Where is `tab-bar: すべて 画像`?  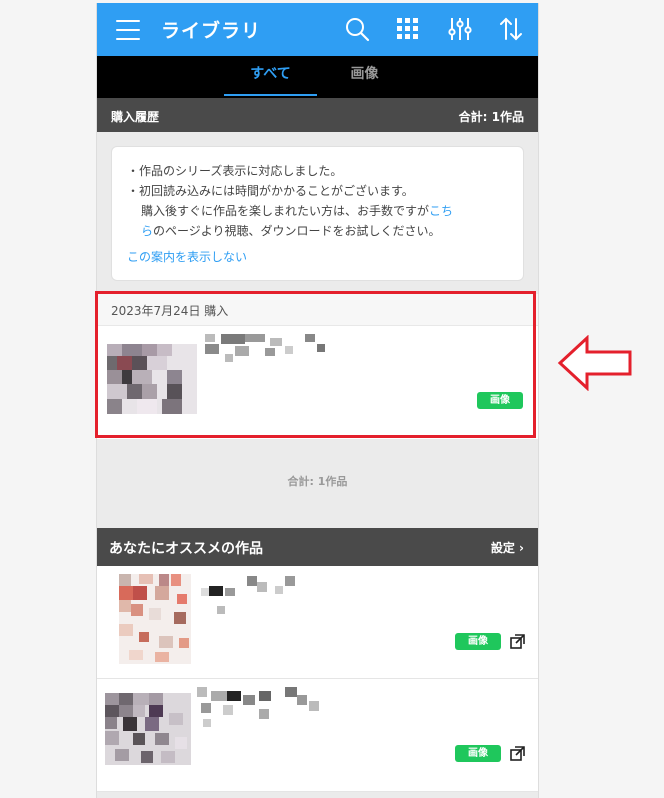 tab-bar: すべて 画像 is located at coordinates (317, 77).